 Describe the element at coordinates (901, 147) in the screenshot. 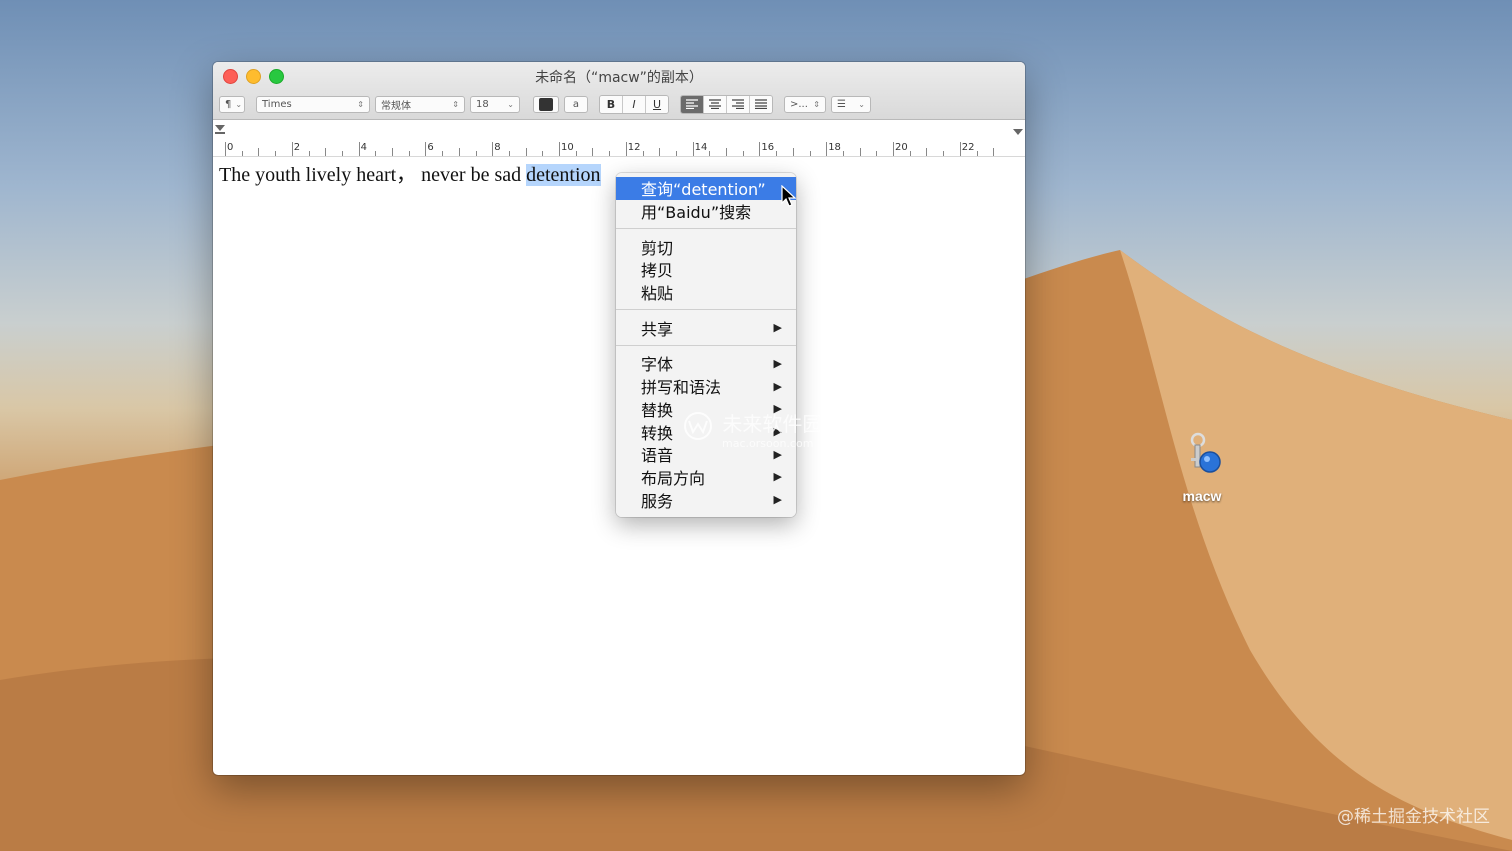

I see `ruler-label: 20` at that location.